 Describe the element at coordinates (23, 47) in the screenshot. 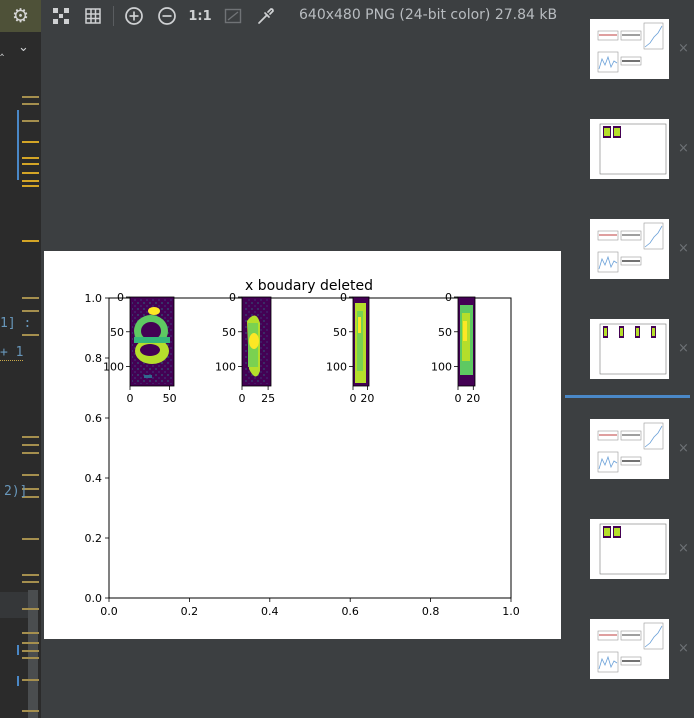

I see `chevron-down-icon: ⌄` at that location.